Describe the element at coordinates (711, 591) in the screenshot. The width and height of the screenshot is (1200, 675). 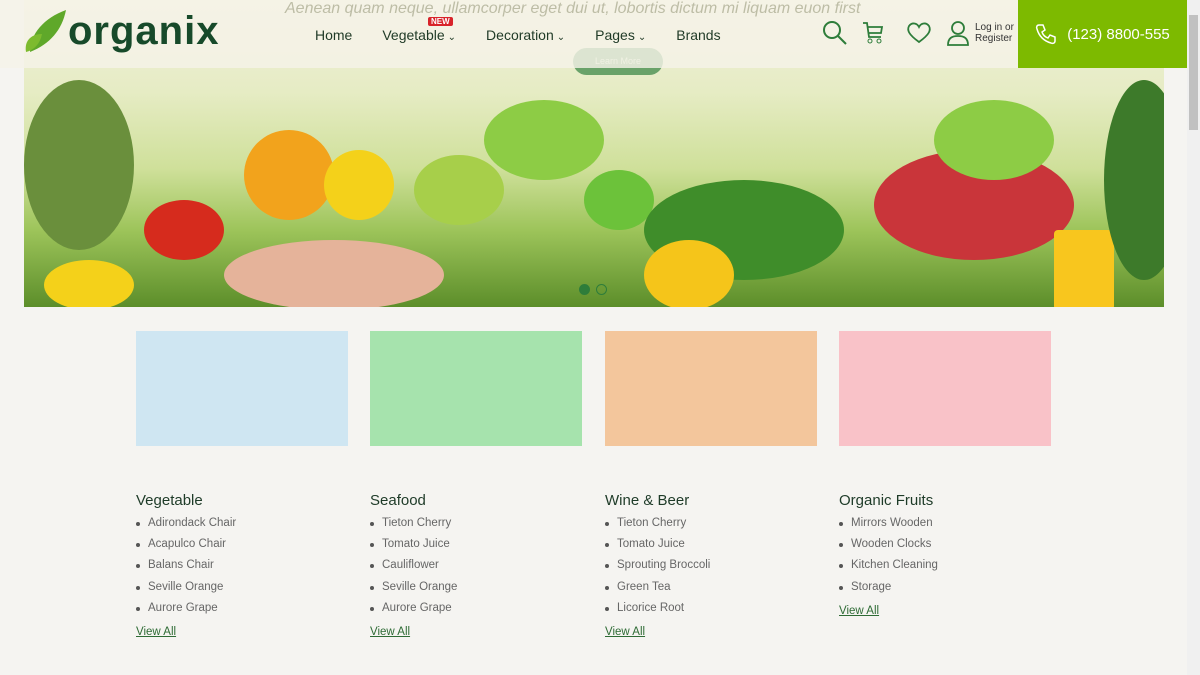
I see `category-item: Green Tea` at that location.